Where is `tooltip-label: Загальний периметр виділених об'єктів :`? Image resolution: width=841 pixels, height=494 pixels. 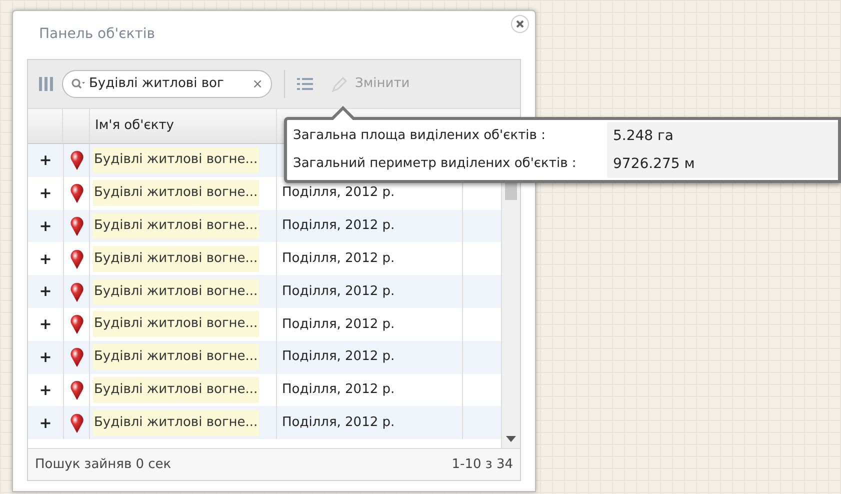
tooltip-label: Загальний периметр виділених об'єктів : is located at coordinates (434, 164).